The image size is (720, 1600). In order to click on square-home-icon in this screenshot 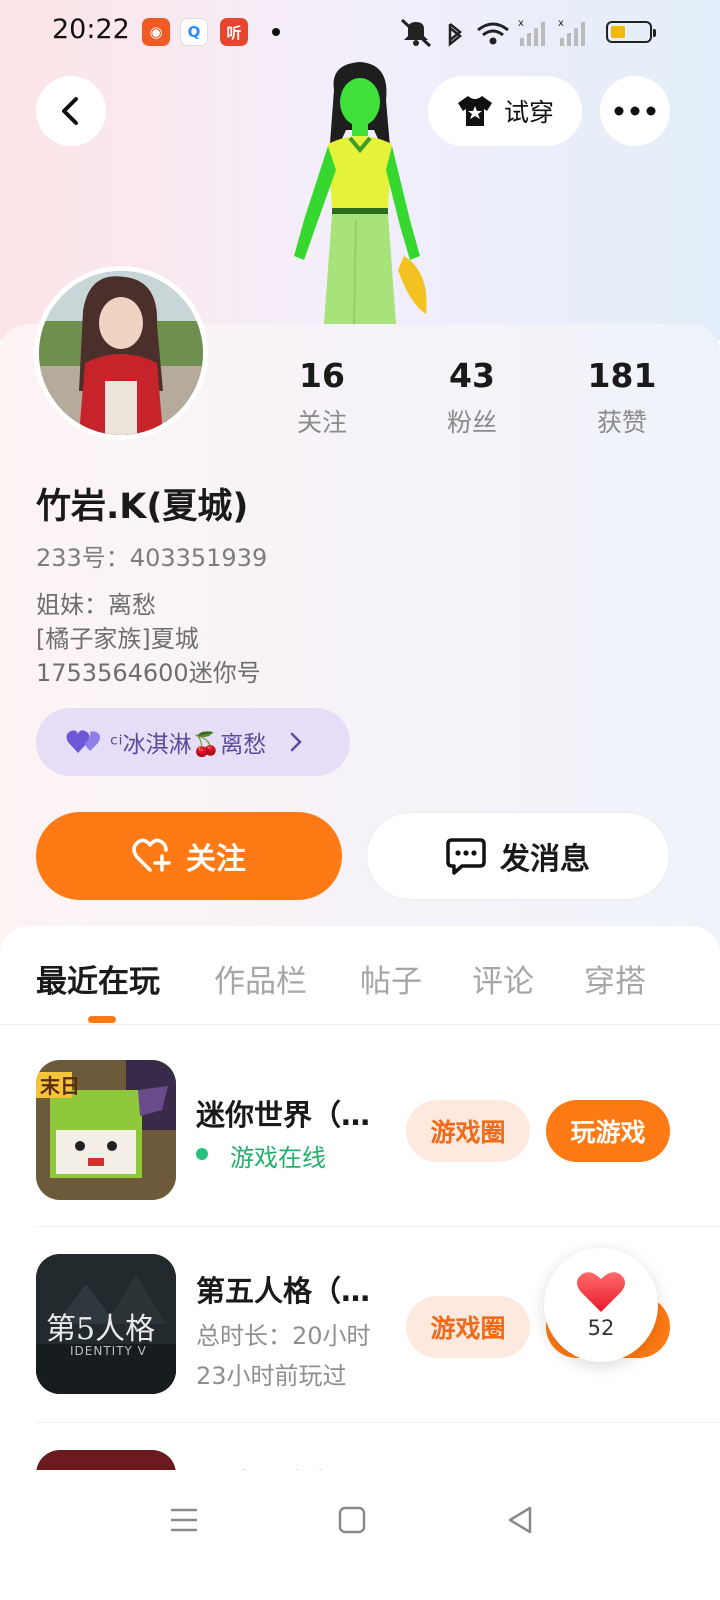, I will do `click(352, 1520)`.